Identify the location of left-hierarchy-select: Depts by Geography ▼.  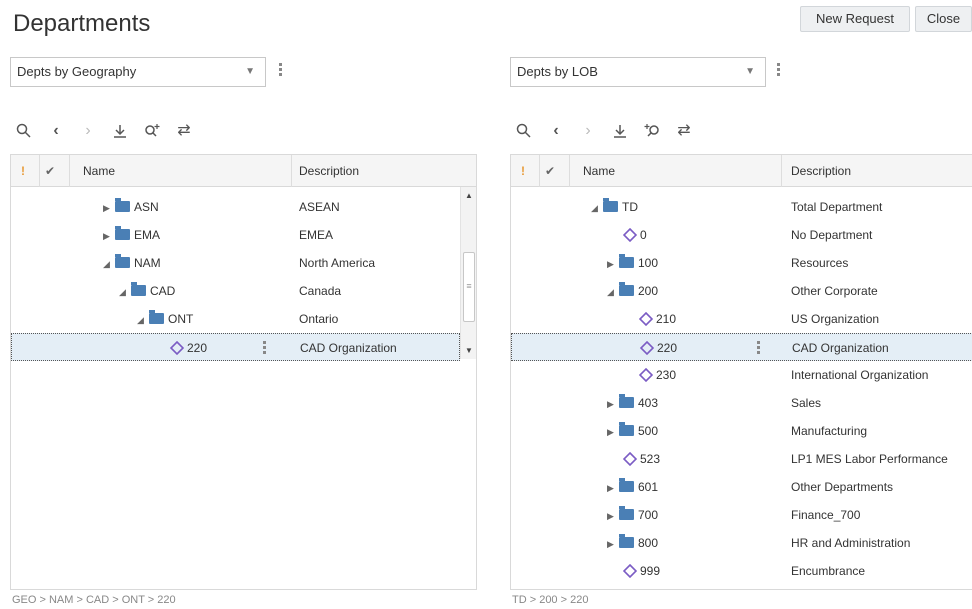
(138, 72).